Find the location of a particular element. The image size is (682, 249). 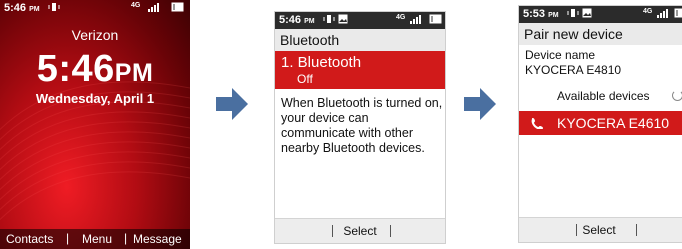

softkey-bar: Contacts | Menu | Message is located at coordinates (95, 239).